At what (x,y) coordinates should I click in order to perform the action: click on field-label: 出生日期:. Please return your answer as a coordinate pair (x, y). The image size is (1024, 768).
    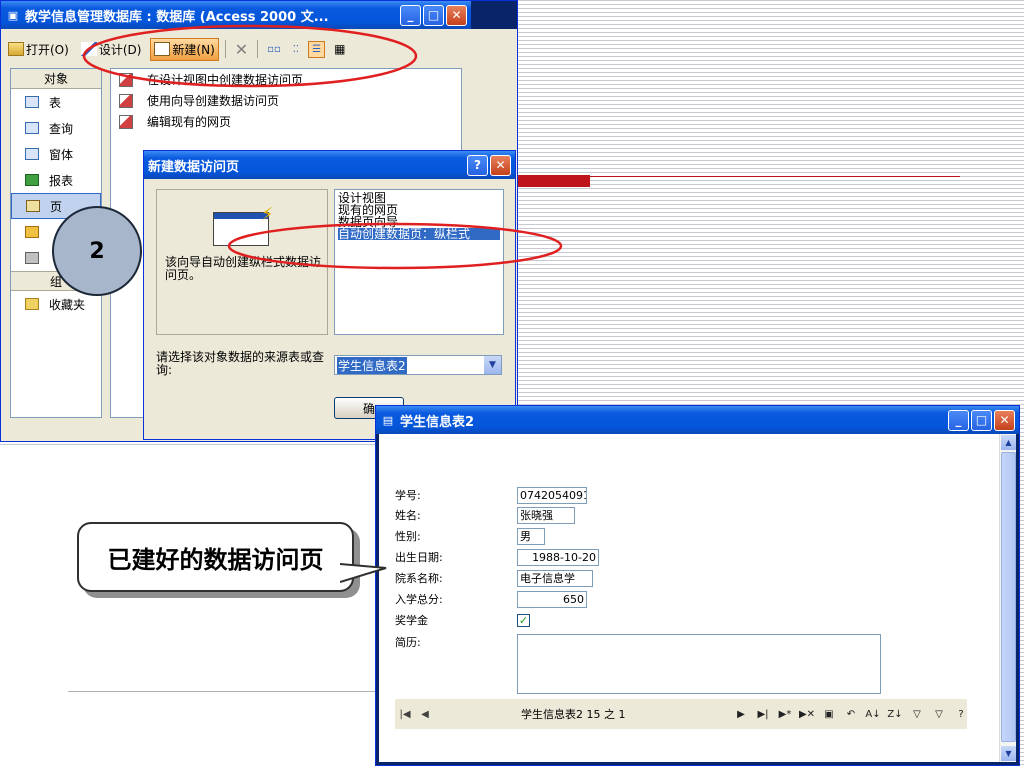
    Looking at the image, I should click on (419, 557).